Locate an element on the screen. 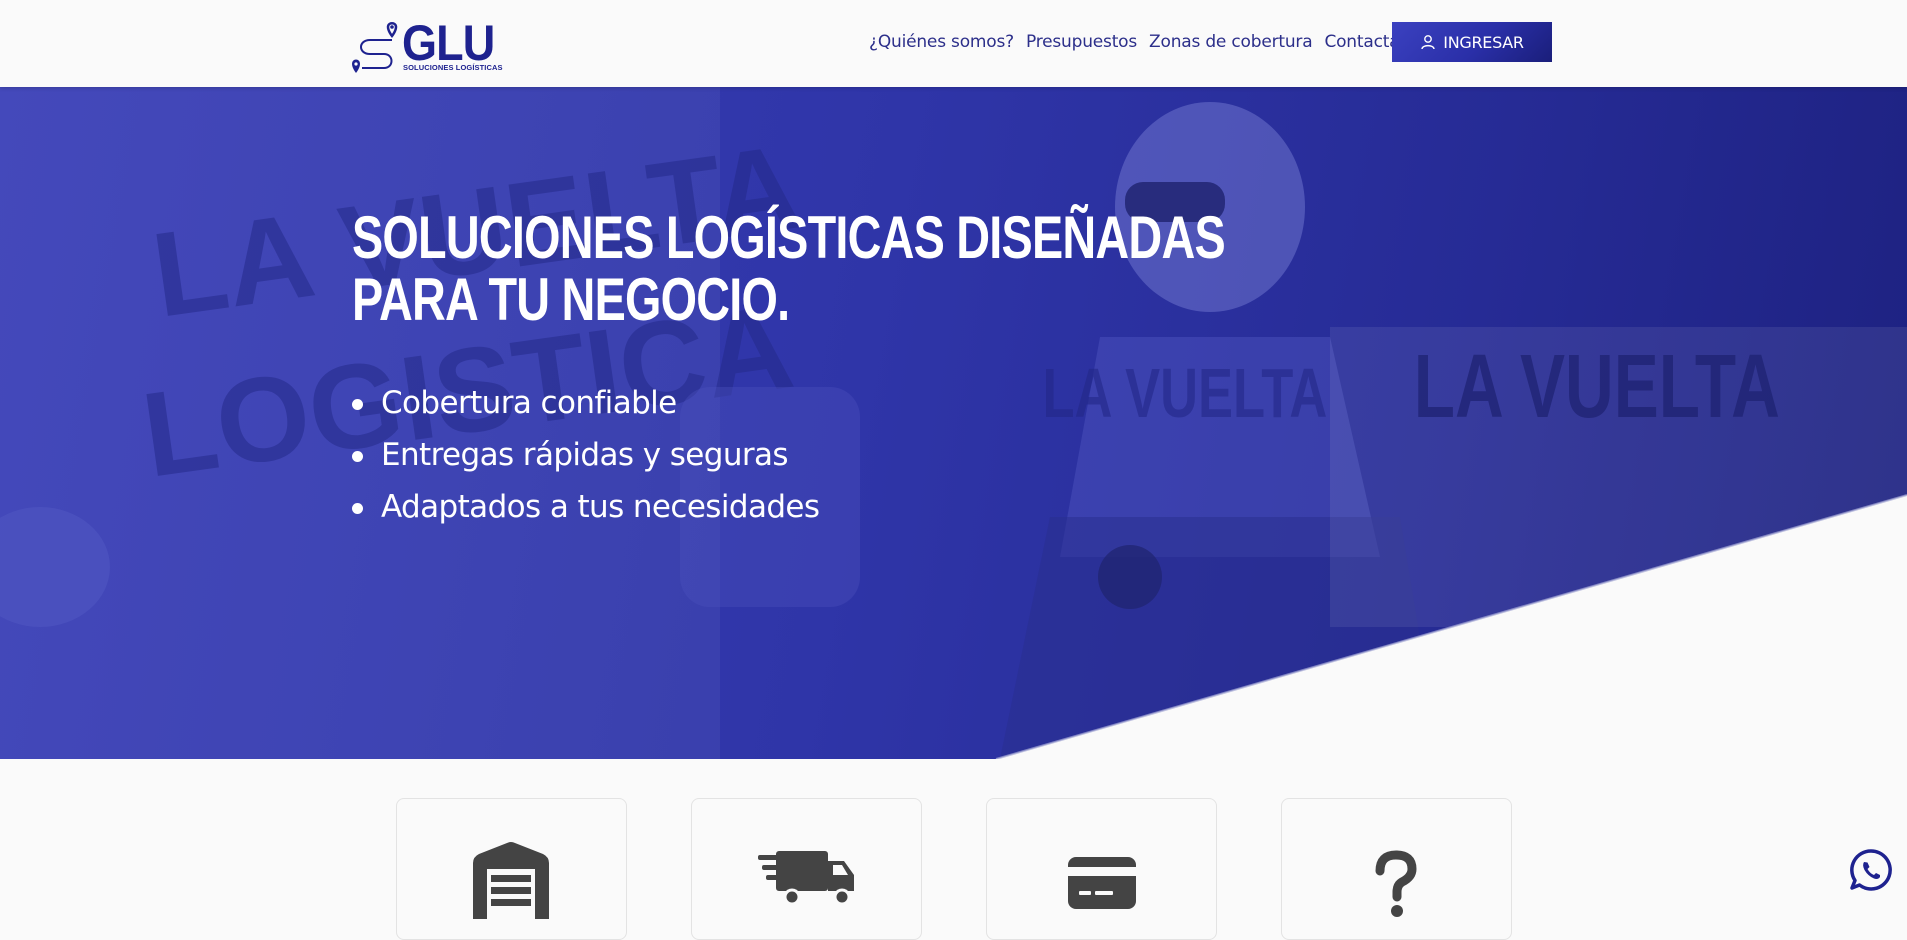 The image size is (1907, 940). glu-logo: GLU SOLUCIONES LOGÍSTICAS is located at coordinates (426, 44).